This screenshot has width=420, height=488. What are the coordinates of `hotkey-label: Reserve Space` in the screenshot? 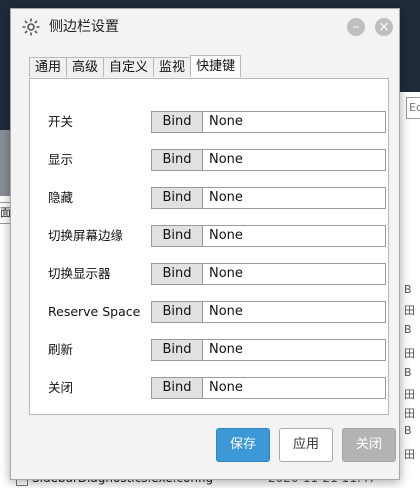 It's located at (94, 311).